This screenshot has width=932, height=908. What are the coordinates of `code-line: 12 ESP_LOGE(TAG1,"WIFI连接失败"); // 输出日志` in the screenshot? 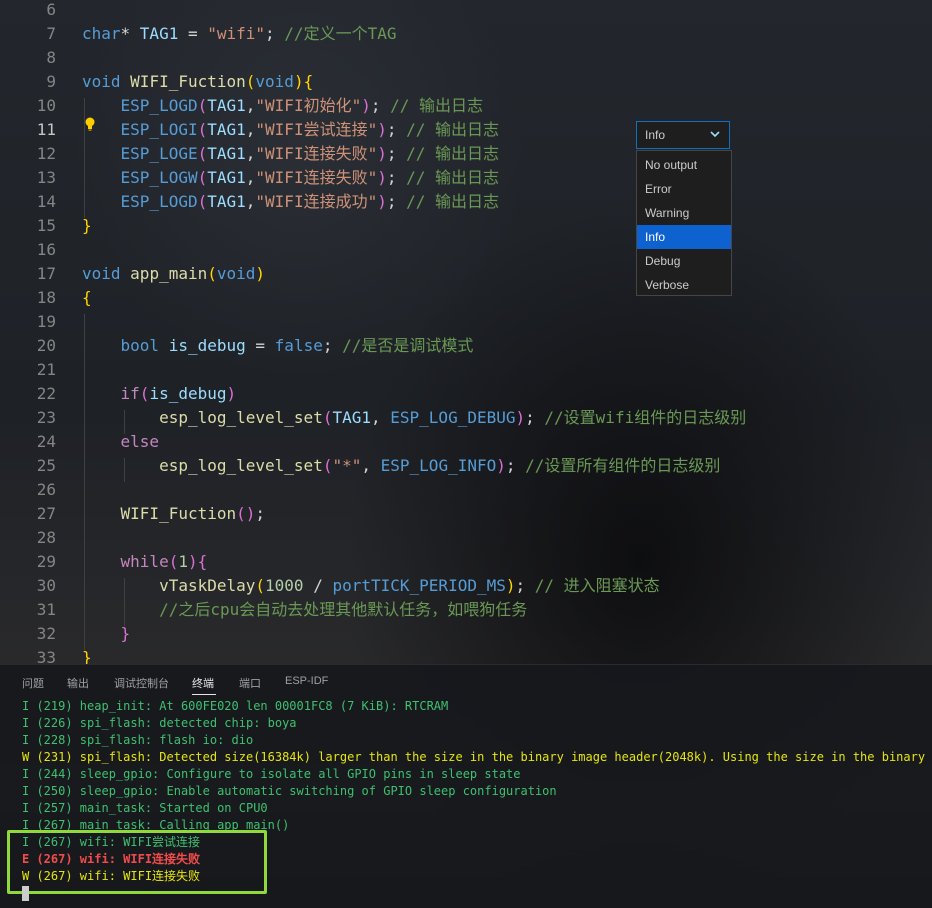 It's located at (466, 154).